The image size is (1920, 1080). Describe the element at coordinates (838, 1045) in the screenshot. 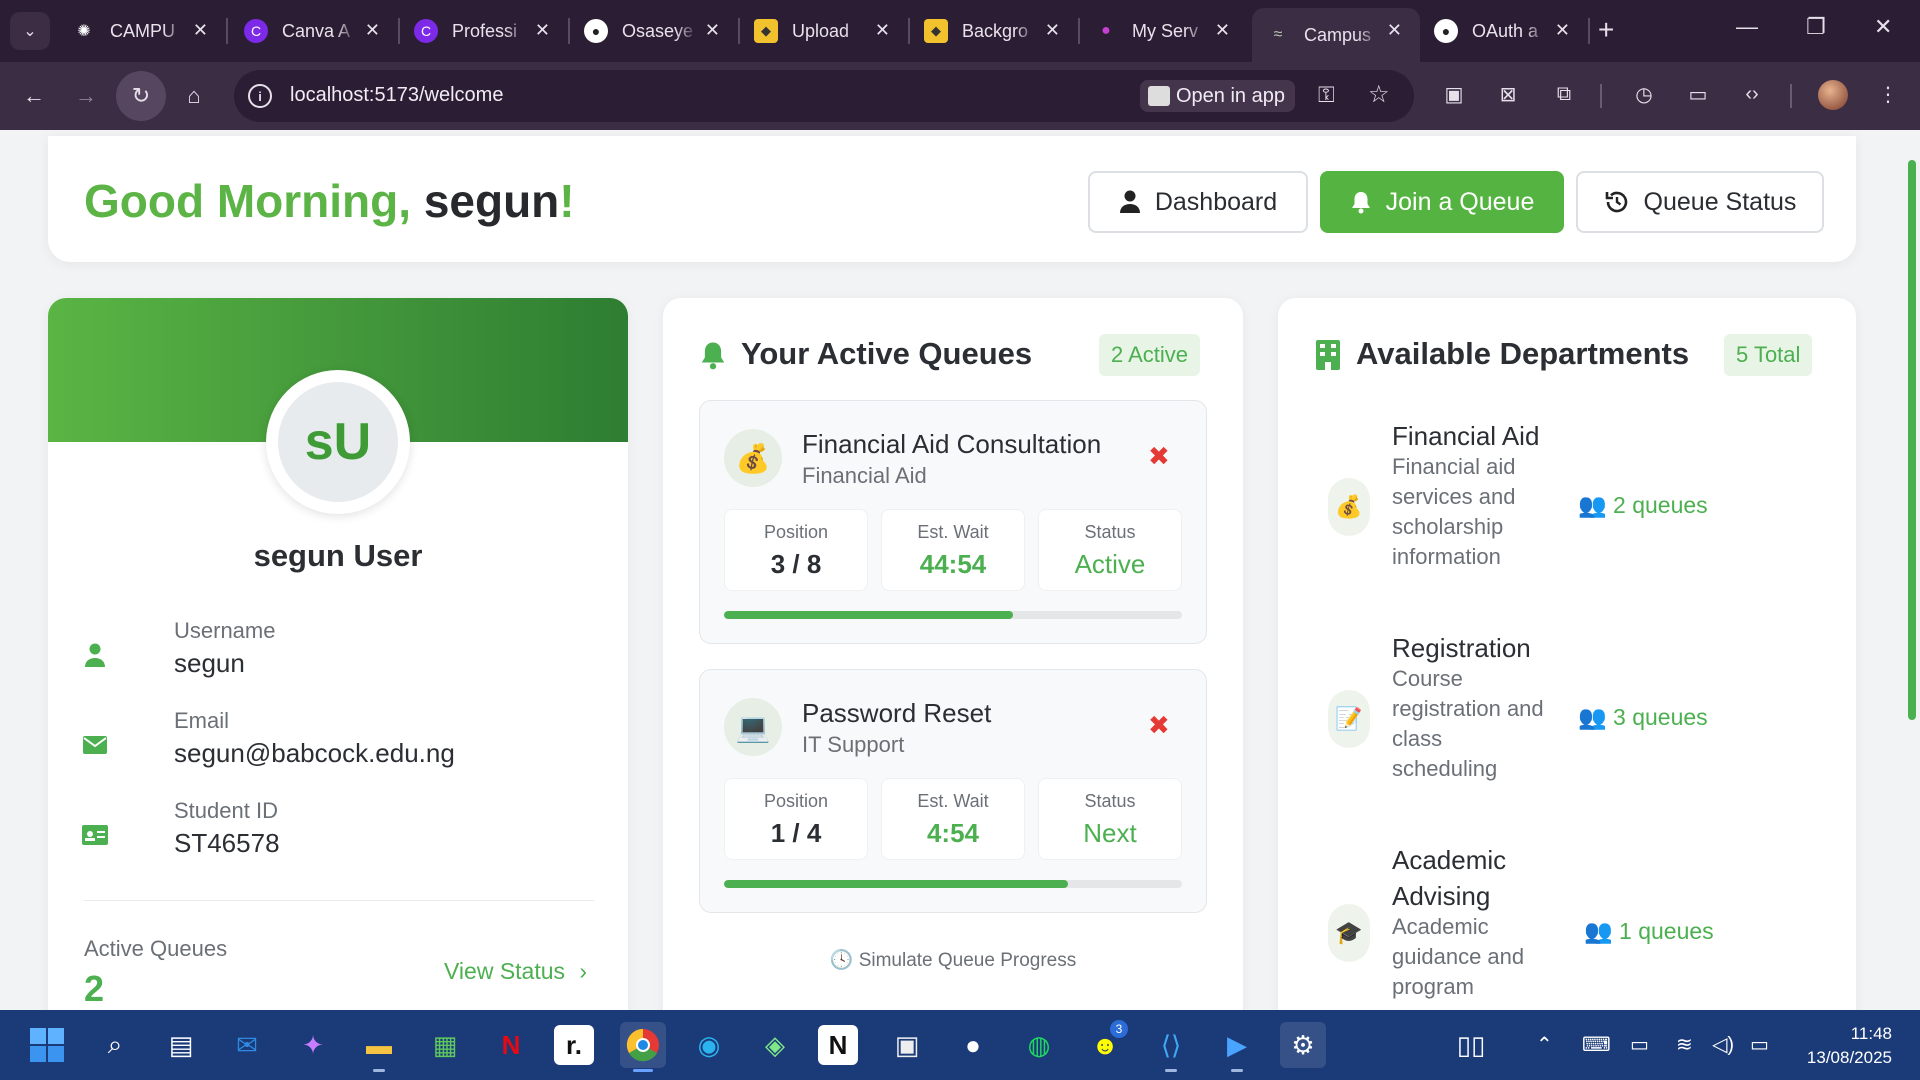

I see `notion-icon: N` at that location.